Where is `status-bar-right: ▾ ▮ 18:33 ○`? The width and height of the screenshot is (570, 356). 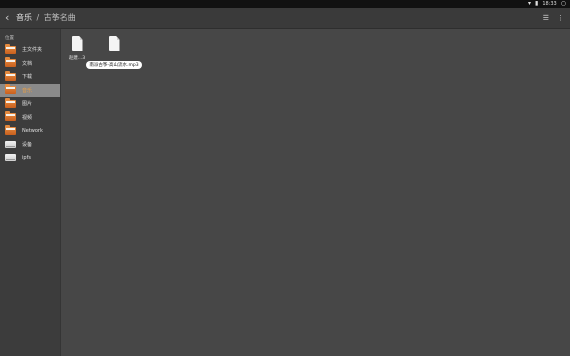
status-bar-right: ▾ ▮ 18:33 ○ is located at coordinates (547, 4).